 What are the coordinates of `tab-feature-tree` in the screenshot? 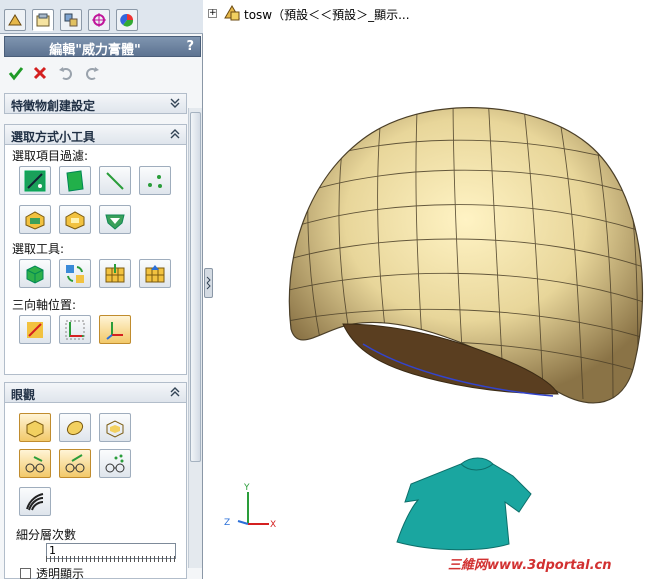 It's located at (15, 20).